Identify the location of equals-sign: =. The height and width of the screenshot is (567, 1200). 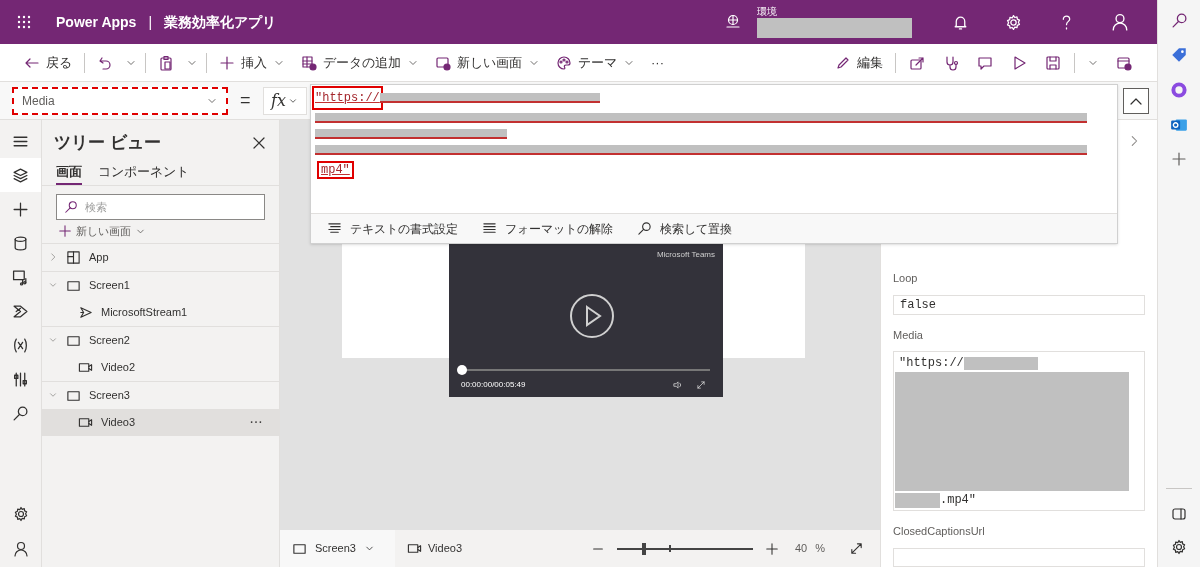
(245, 100).